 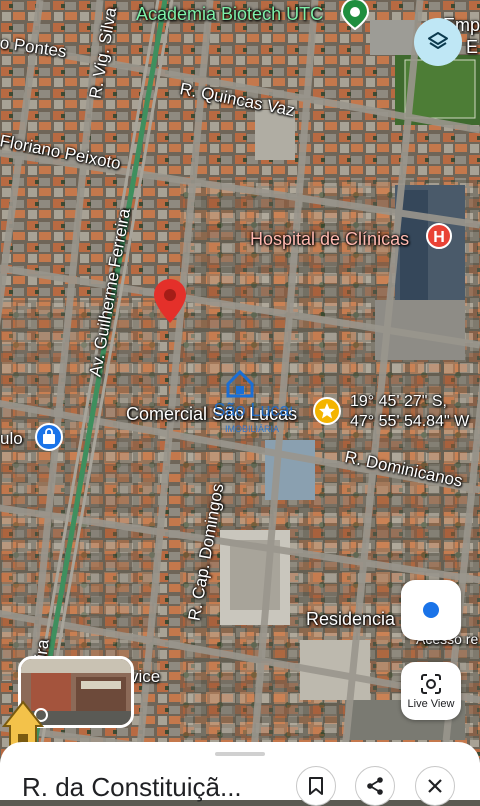 I want to click on save-button, so click(x=316, y=786).